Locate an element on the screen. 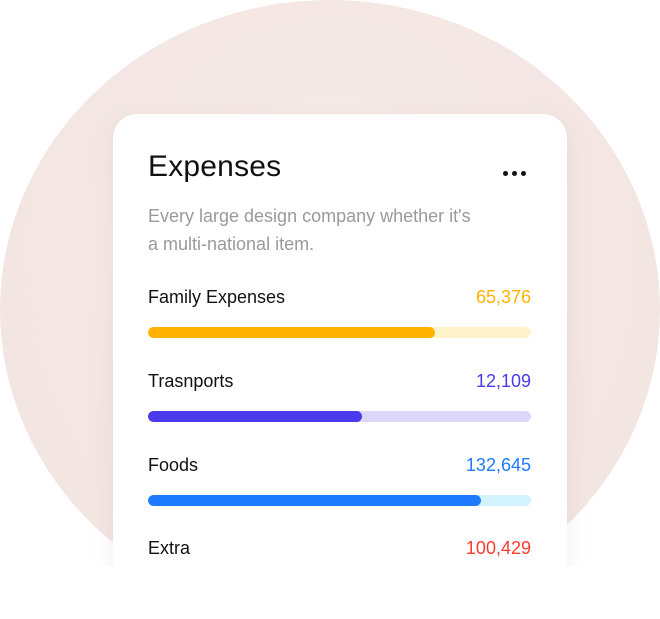 The width and height of the screenshot is (660, 619). bottom-fade is located at coordinates (330, 592).